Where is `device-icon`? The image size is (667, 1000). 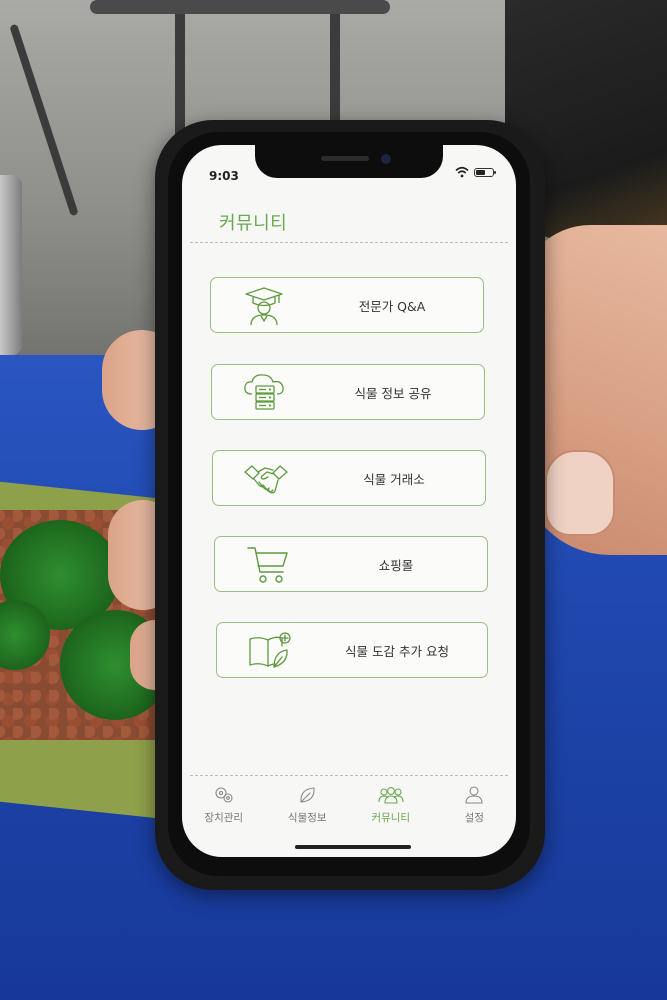 device-icon is located at coordinates (224, 795).